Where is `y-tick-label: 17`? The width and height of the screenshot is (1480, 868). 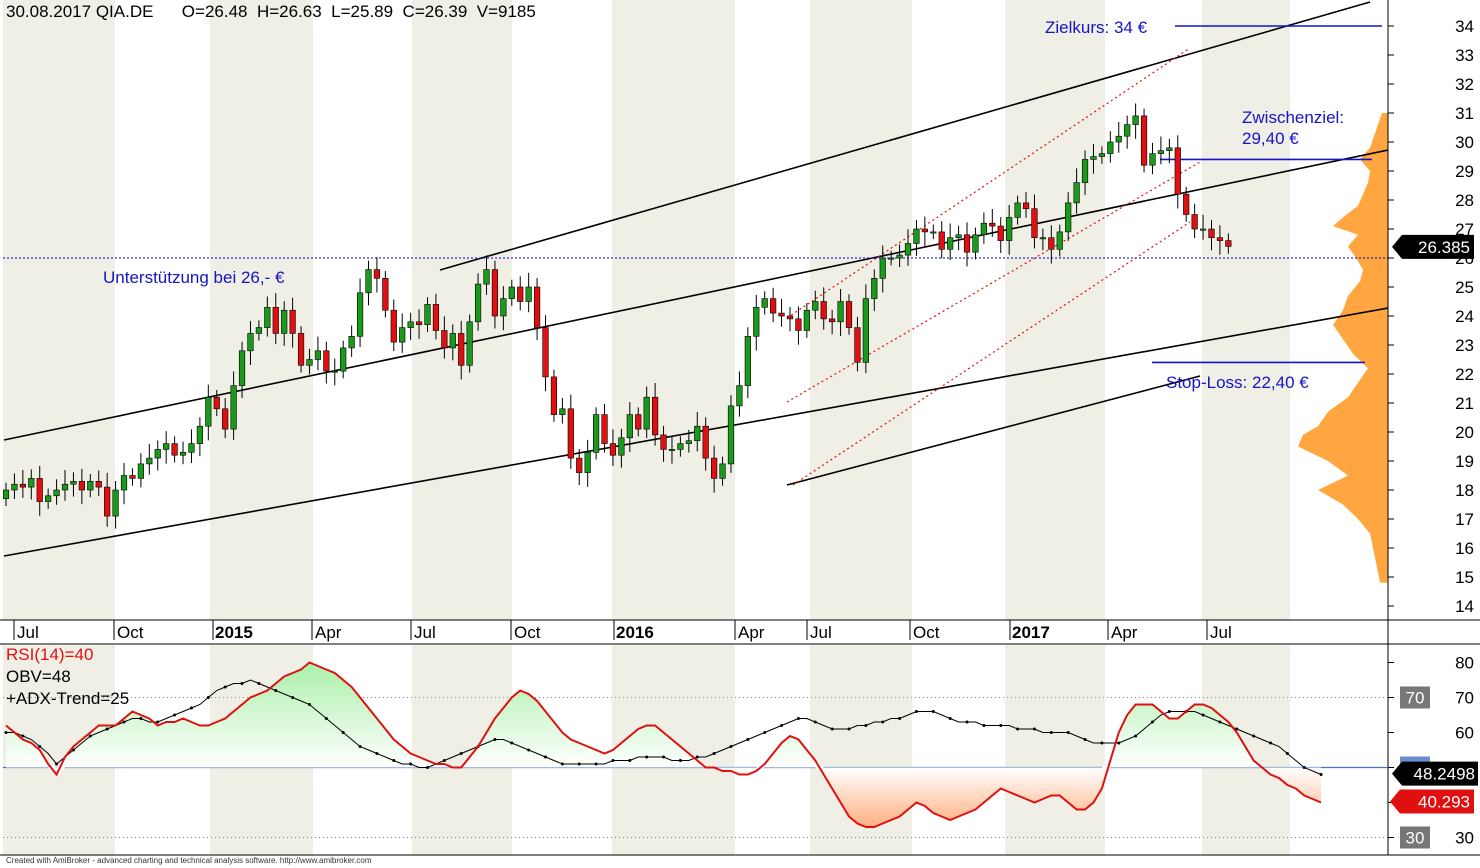
y-tick-label: 17 is located at coordinates (1464, 519).